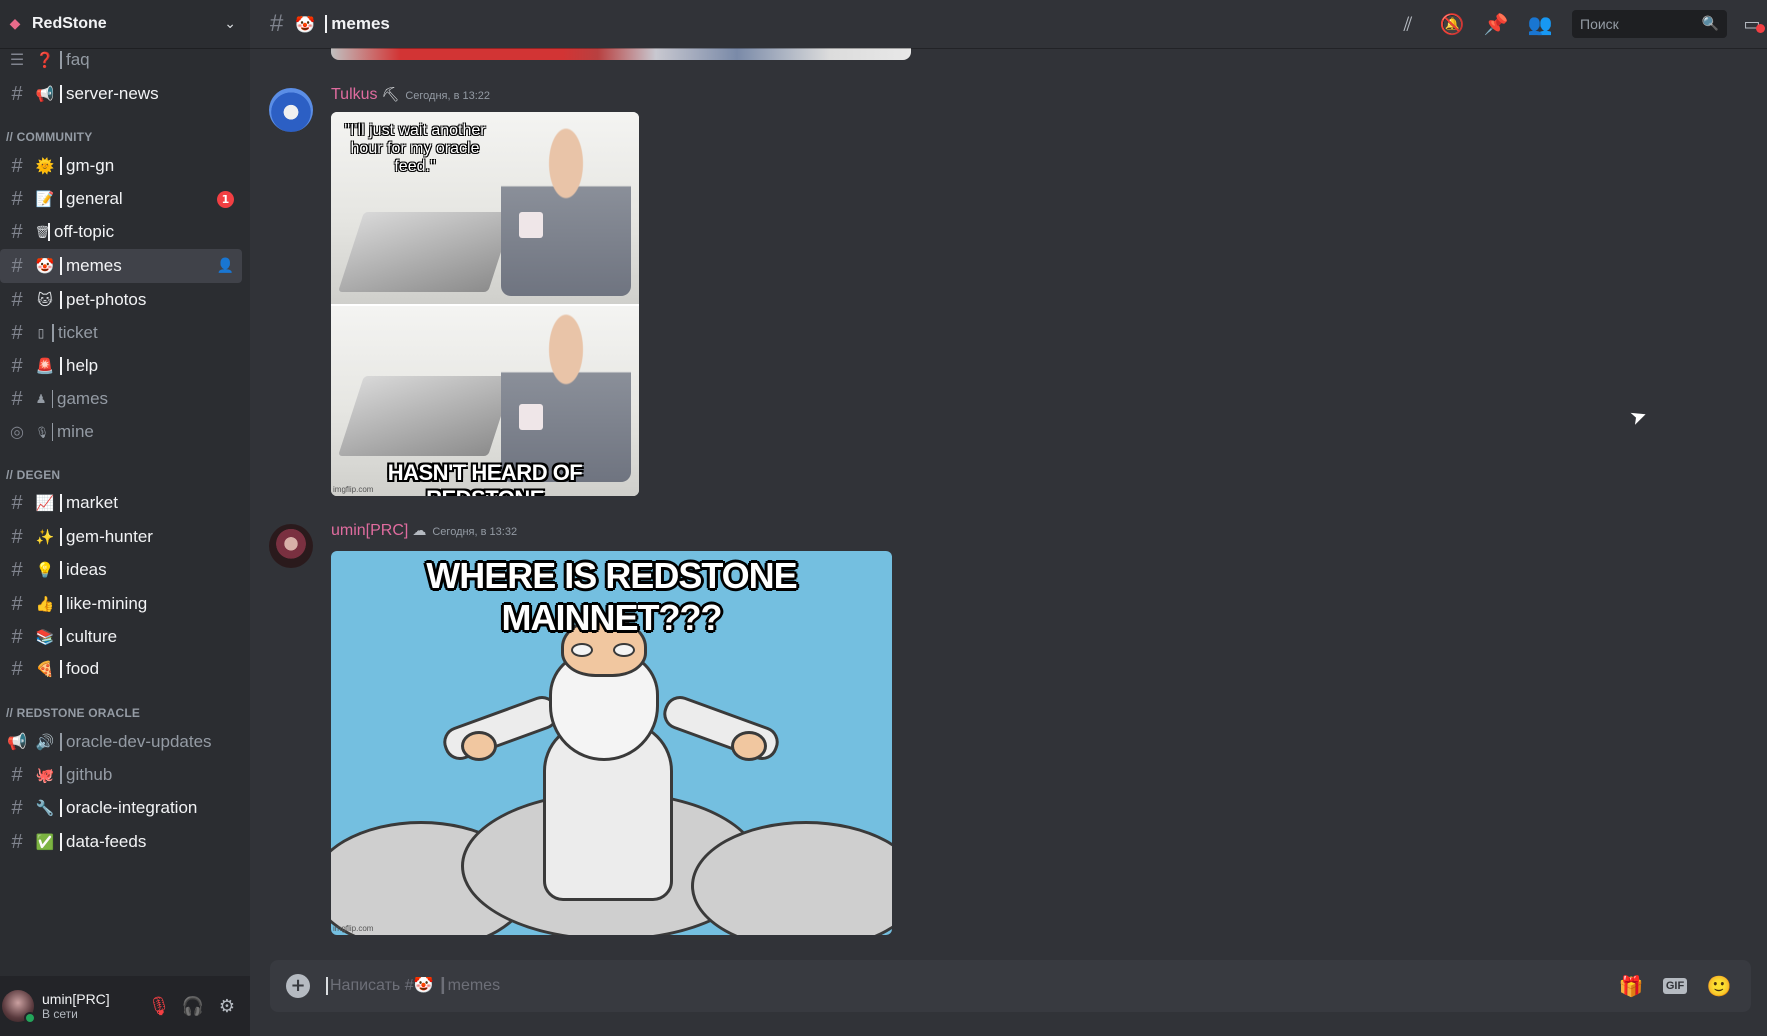  What do you see at coordinates (1752, 24) in the screenshot?
I see `inbox-icon: ▭` at bounding box center [1752, 24].